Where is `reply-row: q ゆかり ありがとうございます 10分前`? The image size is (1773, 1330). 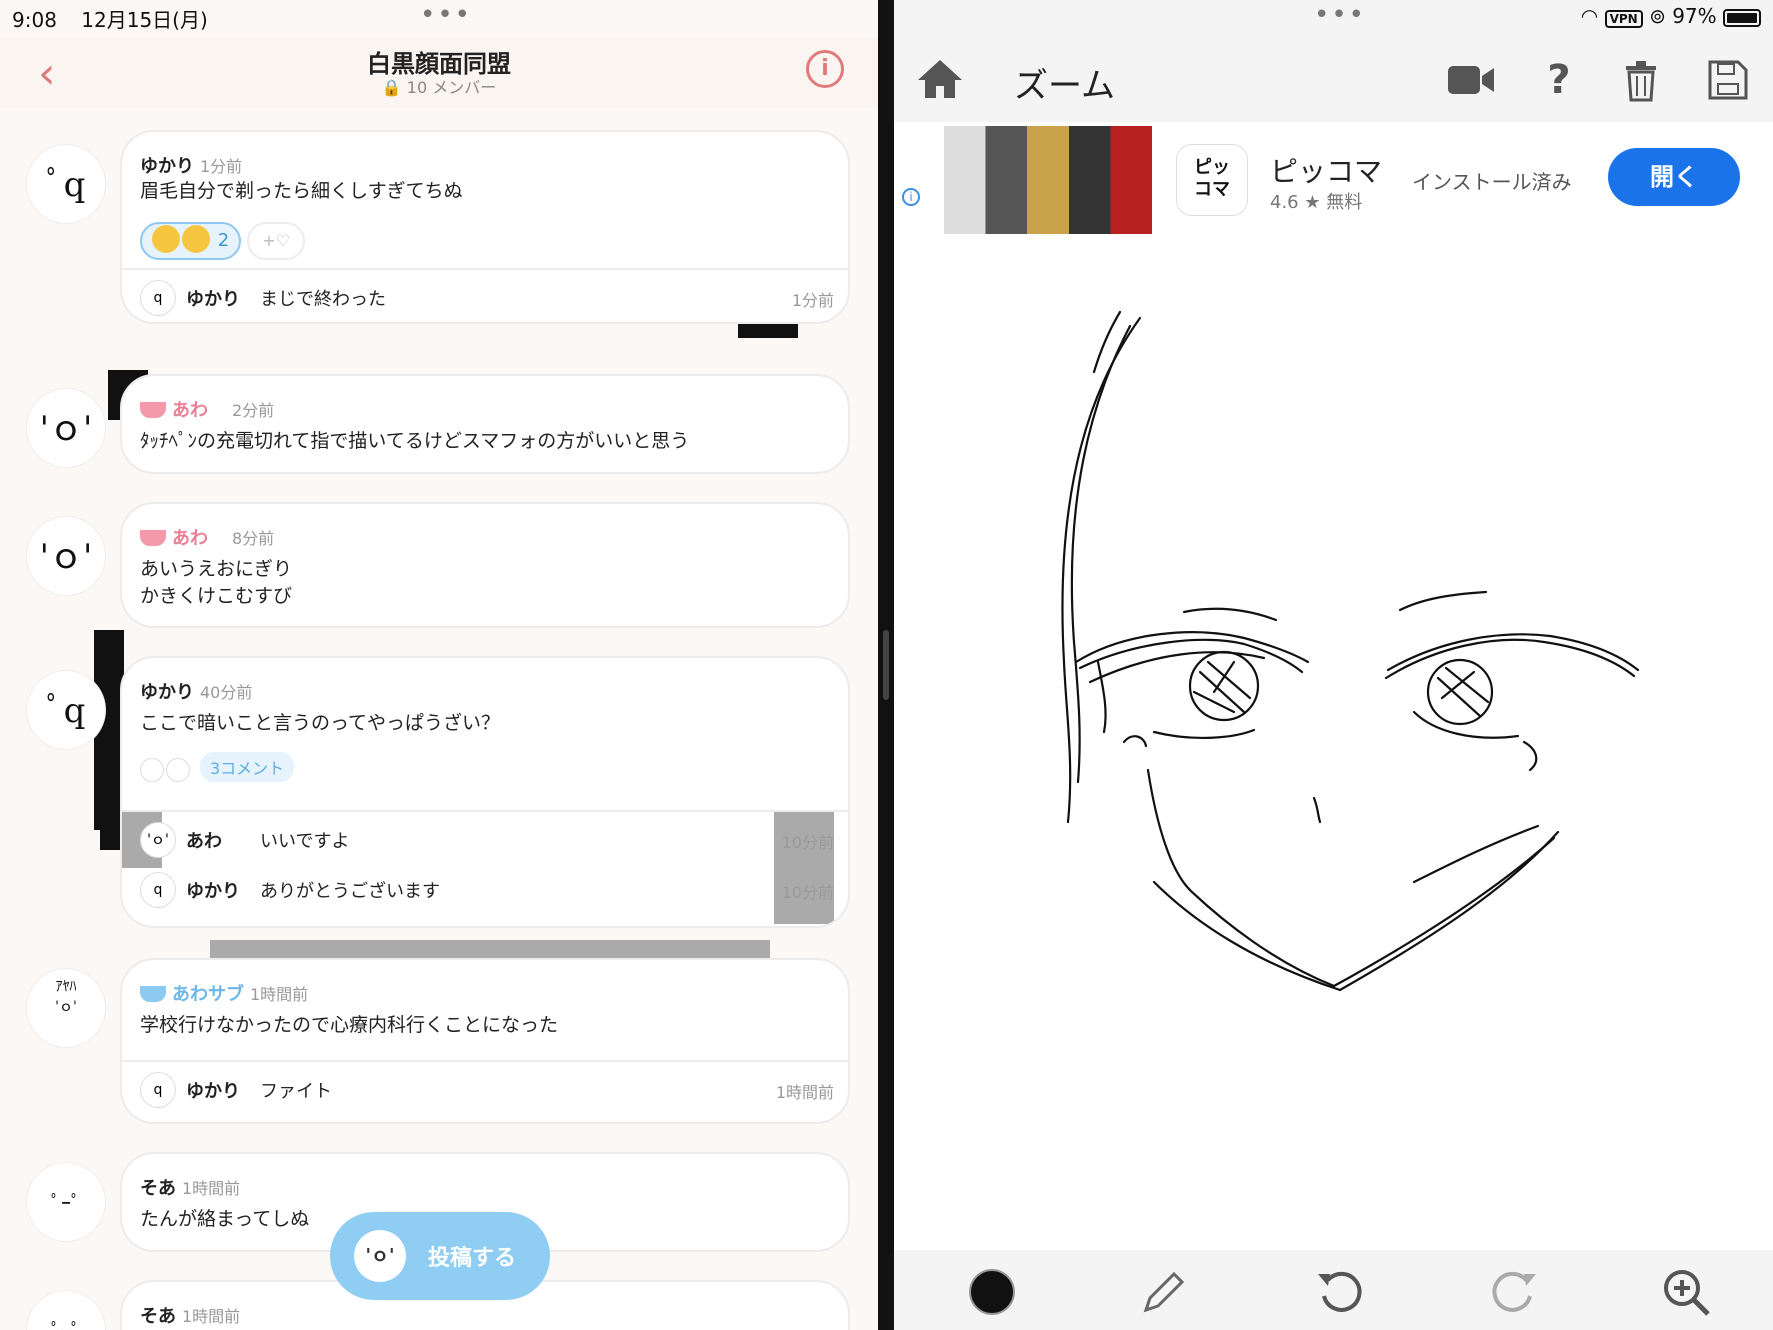 reply-row: q ゆかり ありがとうございます 10分前 is located at coordinates (485, 890).